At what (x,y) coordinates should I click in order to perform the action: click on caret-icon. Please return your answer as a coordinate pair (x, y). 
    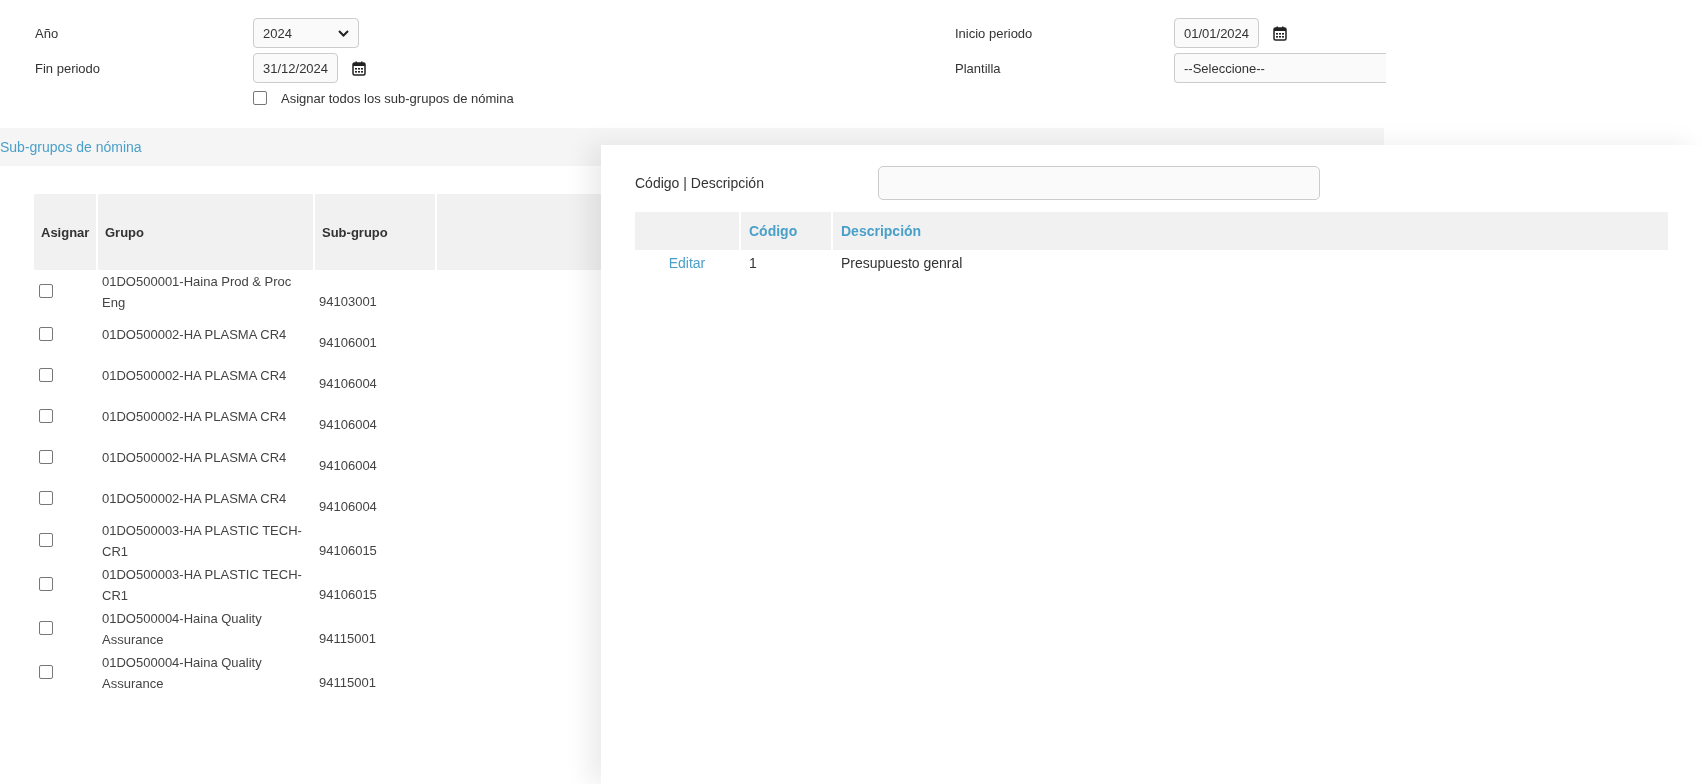
    Looking at the image, I should click on (343, 33).